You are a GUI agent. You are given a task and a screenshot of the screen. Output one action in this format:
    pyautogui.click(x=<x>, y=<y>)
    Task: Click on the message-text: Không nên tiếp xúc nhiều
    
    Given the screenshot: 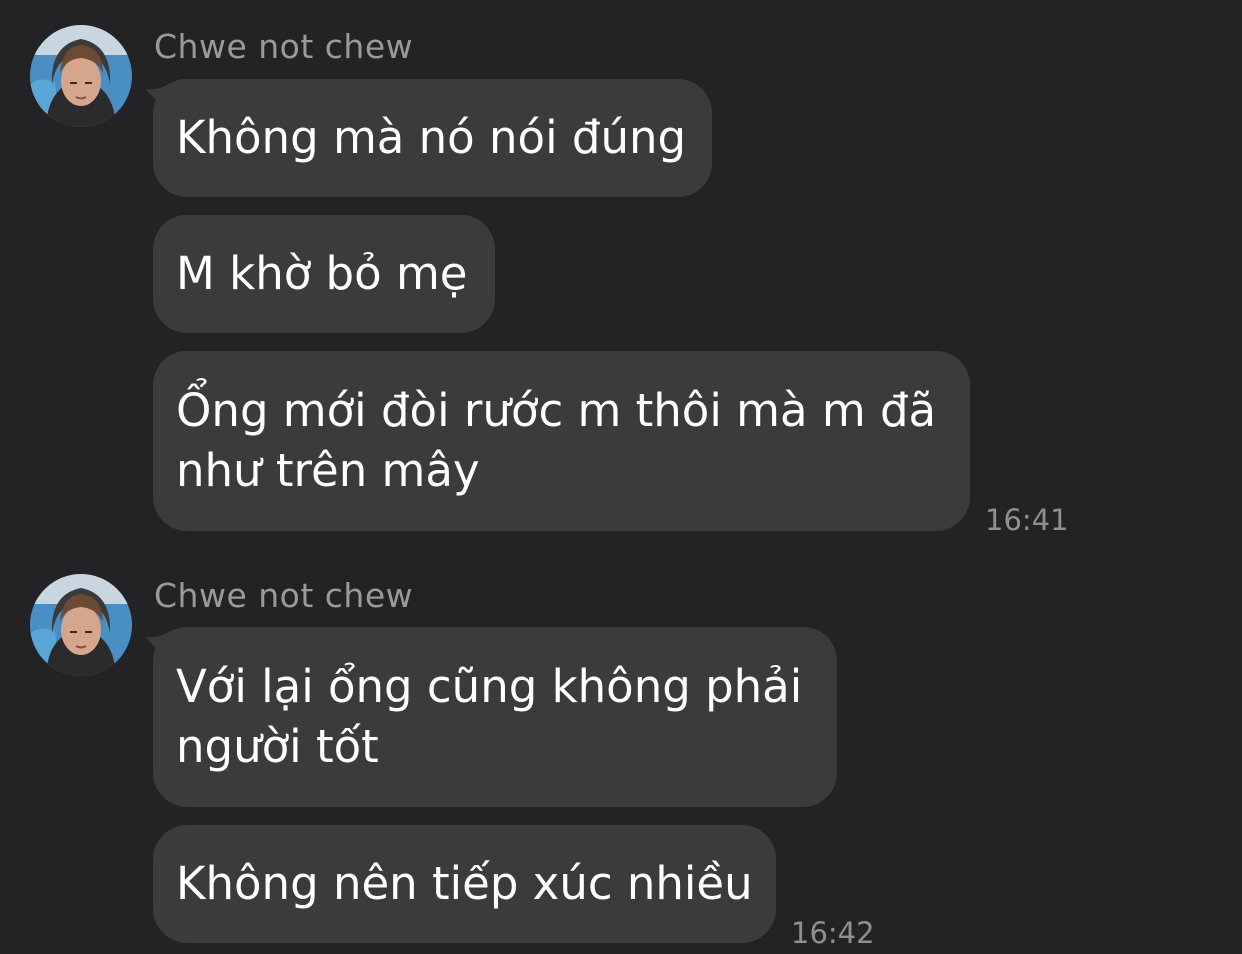 What is the action you would take?
    pyautogui.click(x=464, y=883)
    